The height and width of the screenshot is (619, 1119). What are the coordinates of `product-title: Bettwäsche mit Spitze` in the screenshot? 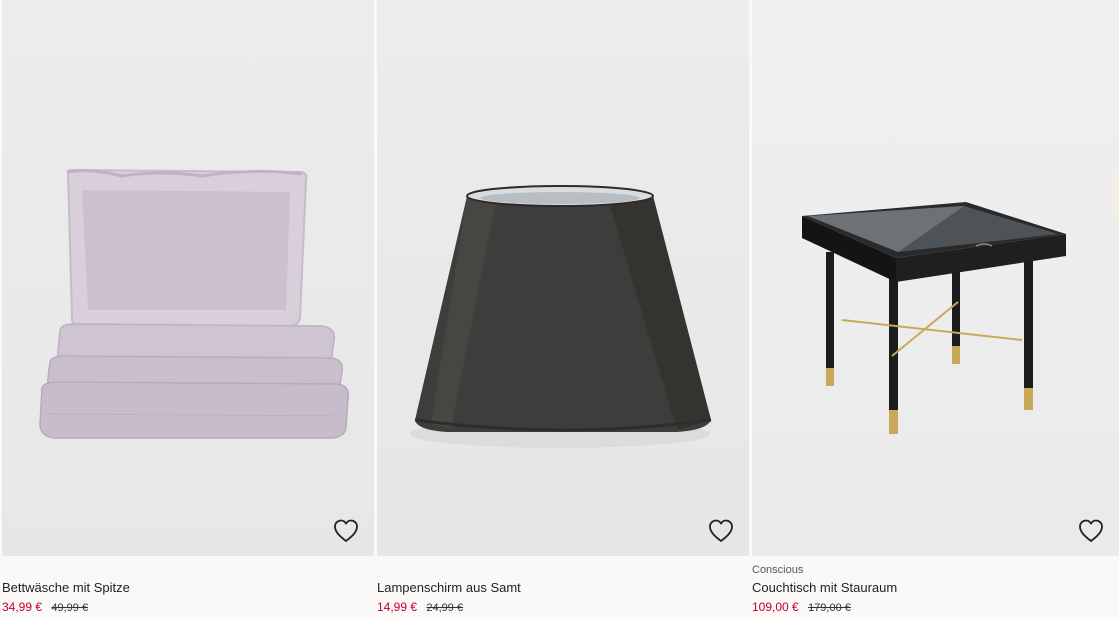 It's located at (66, 587).